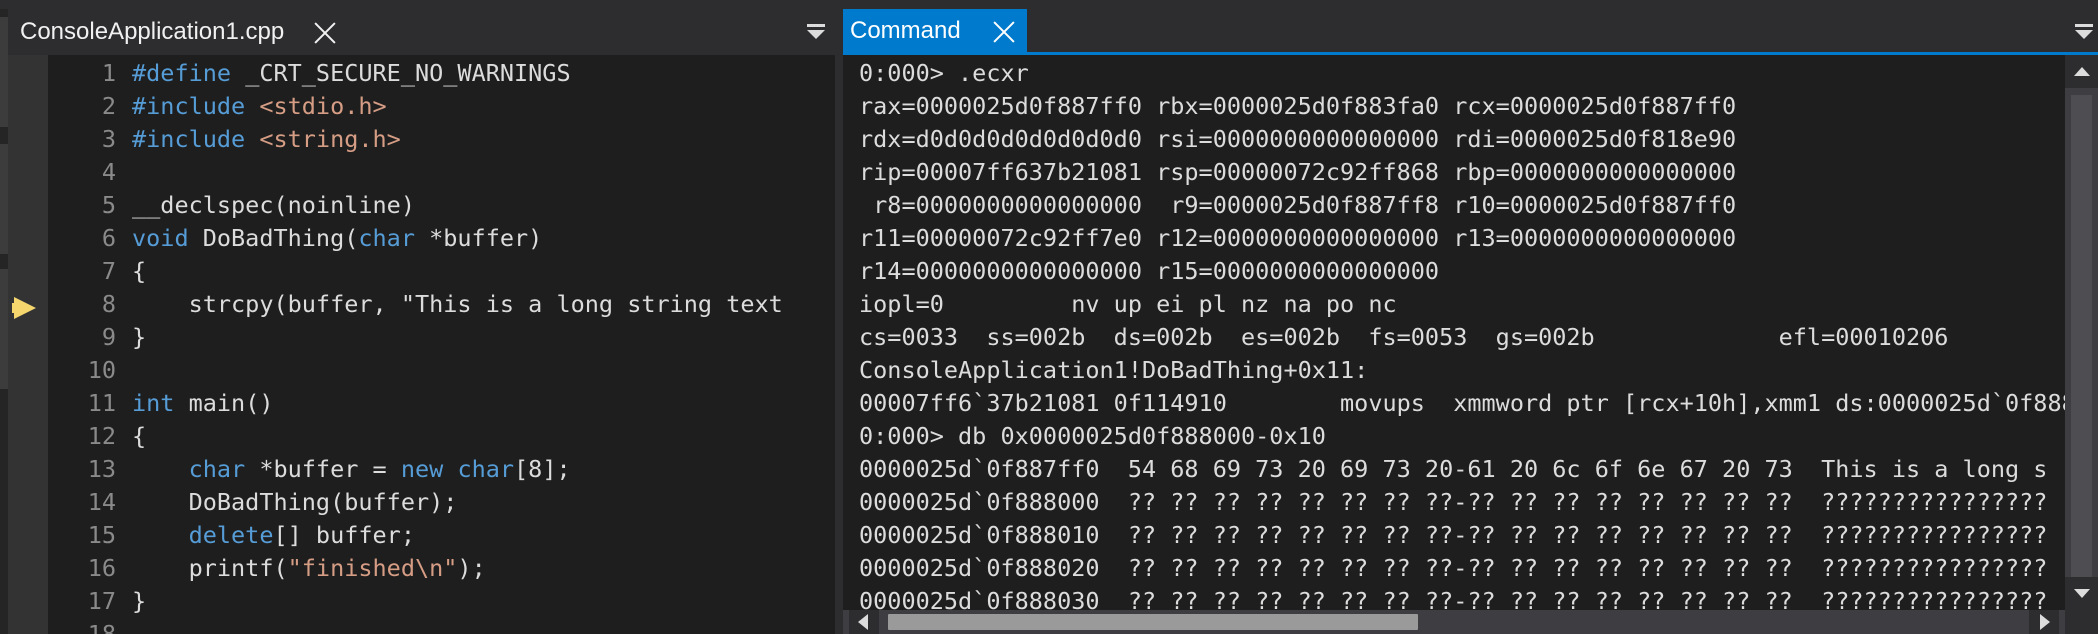  I want to click on line-number: 4, so click(108, 172).